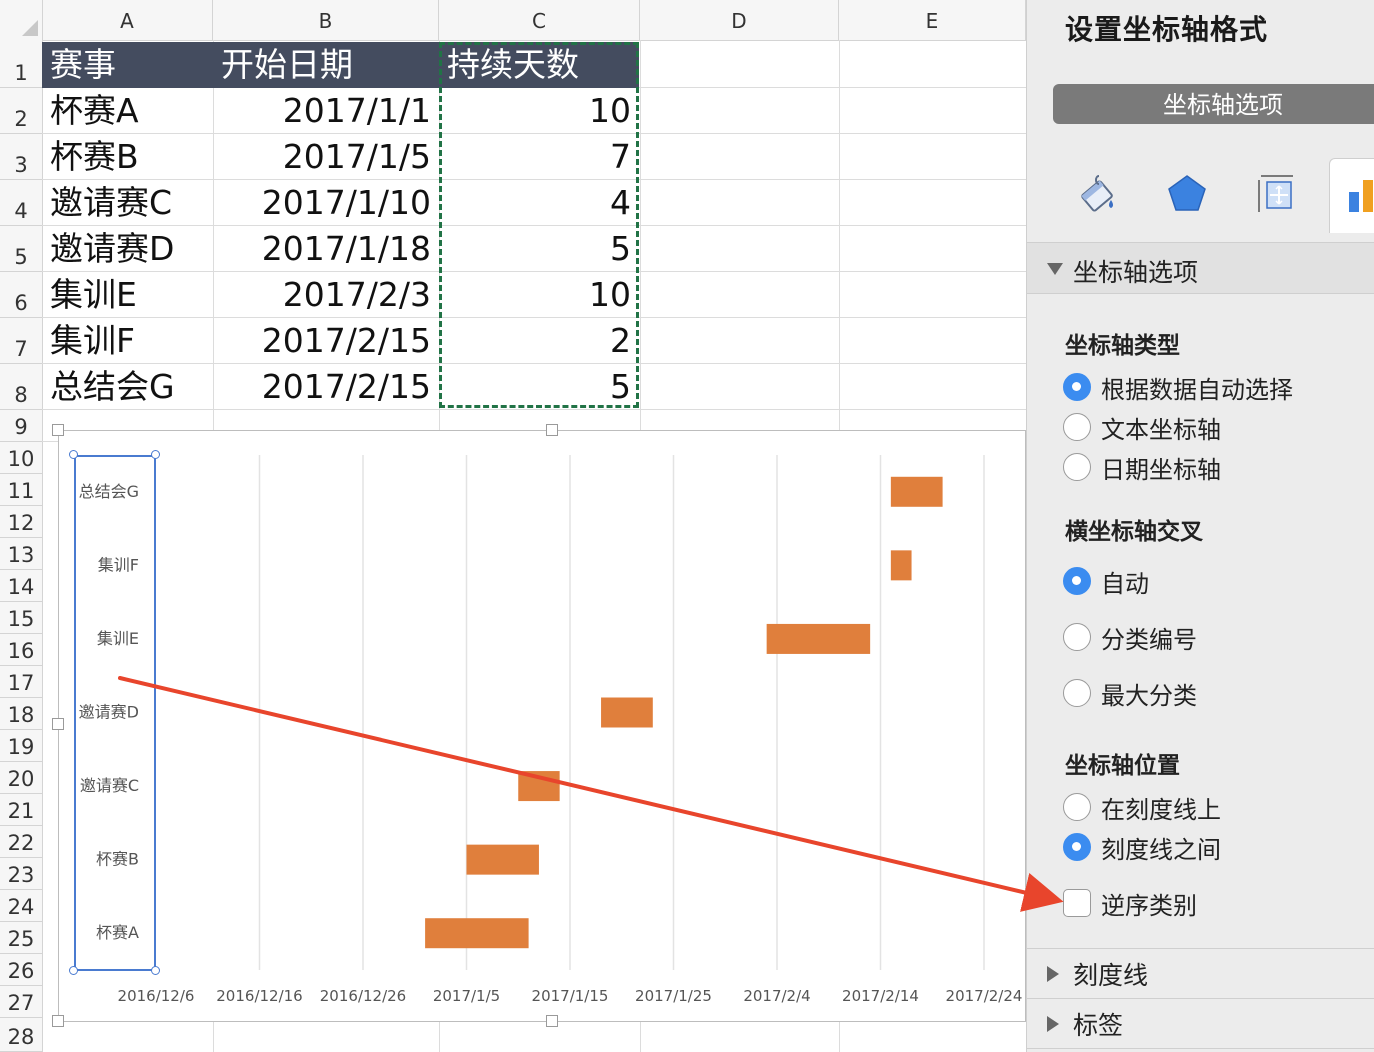 The height and width of the screenshot is (1052, 1374). What do you see at coordinates (1110, 974) in the screenshot?
I see `ticks-section: 刻度线` at bounding box center [1110, 974].